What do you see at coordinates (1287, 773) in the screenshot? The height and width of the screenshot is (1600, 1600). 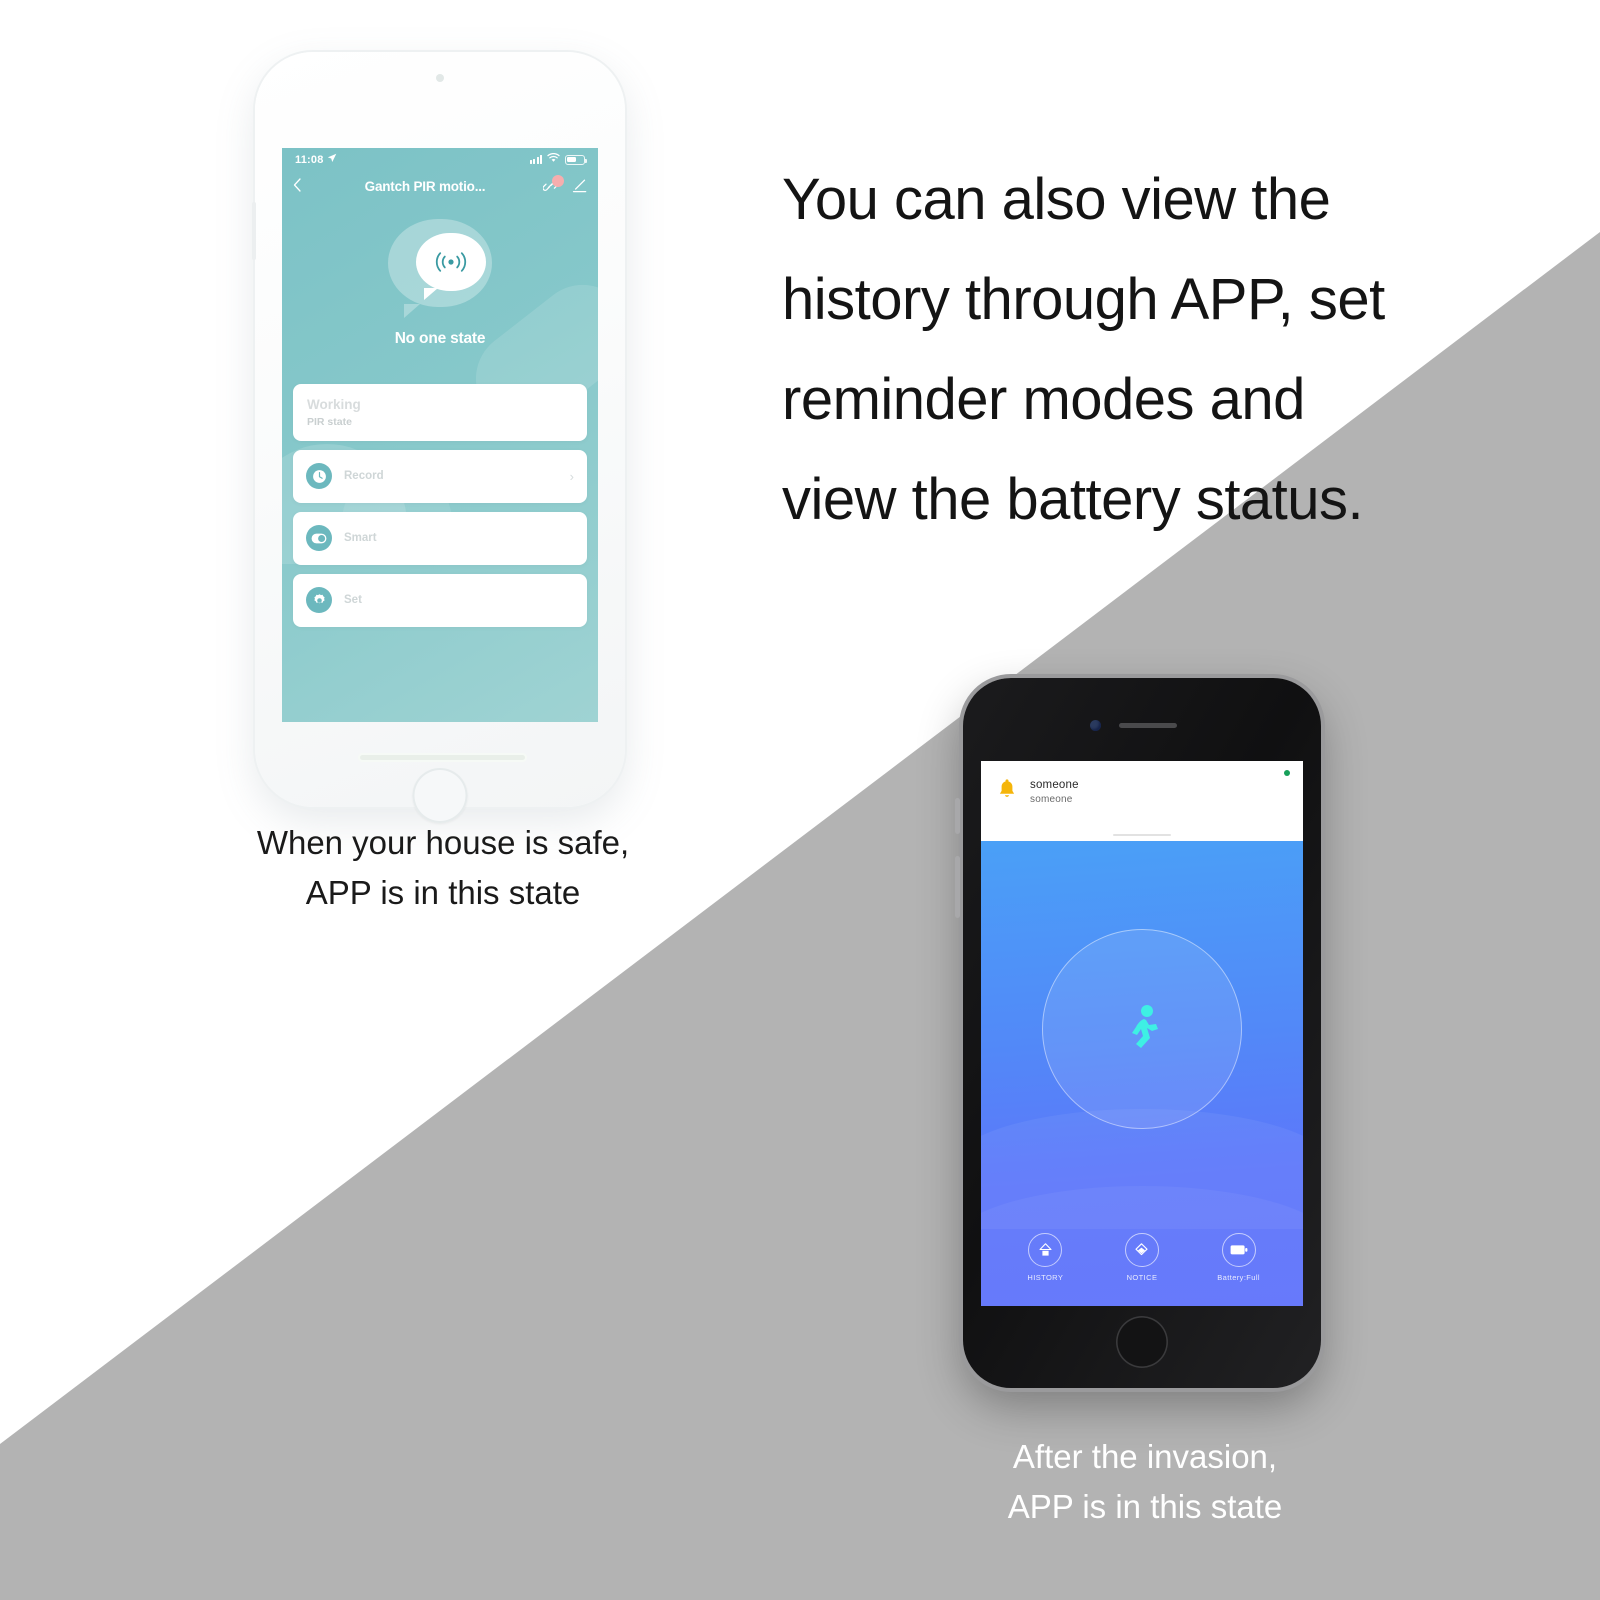 I see `online-dot` at bounding box center [1287, 773].